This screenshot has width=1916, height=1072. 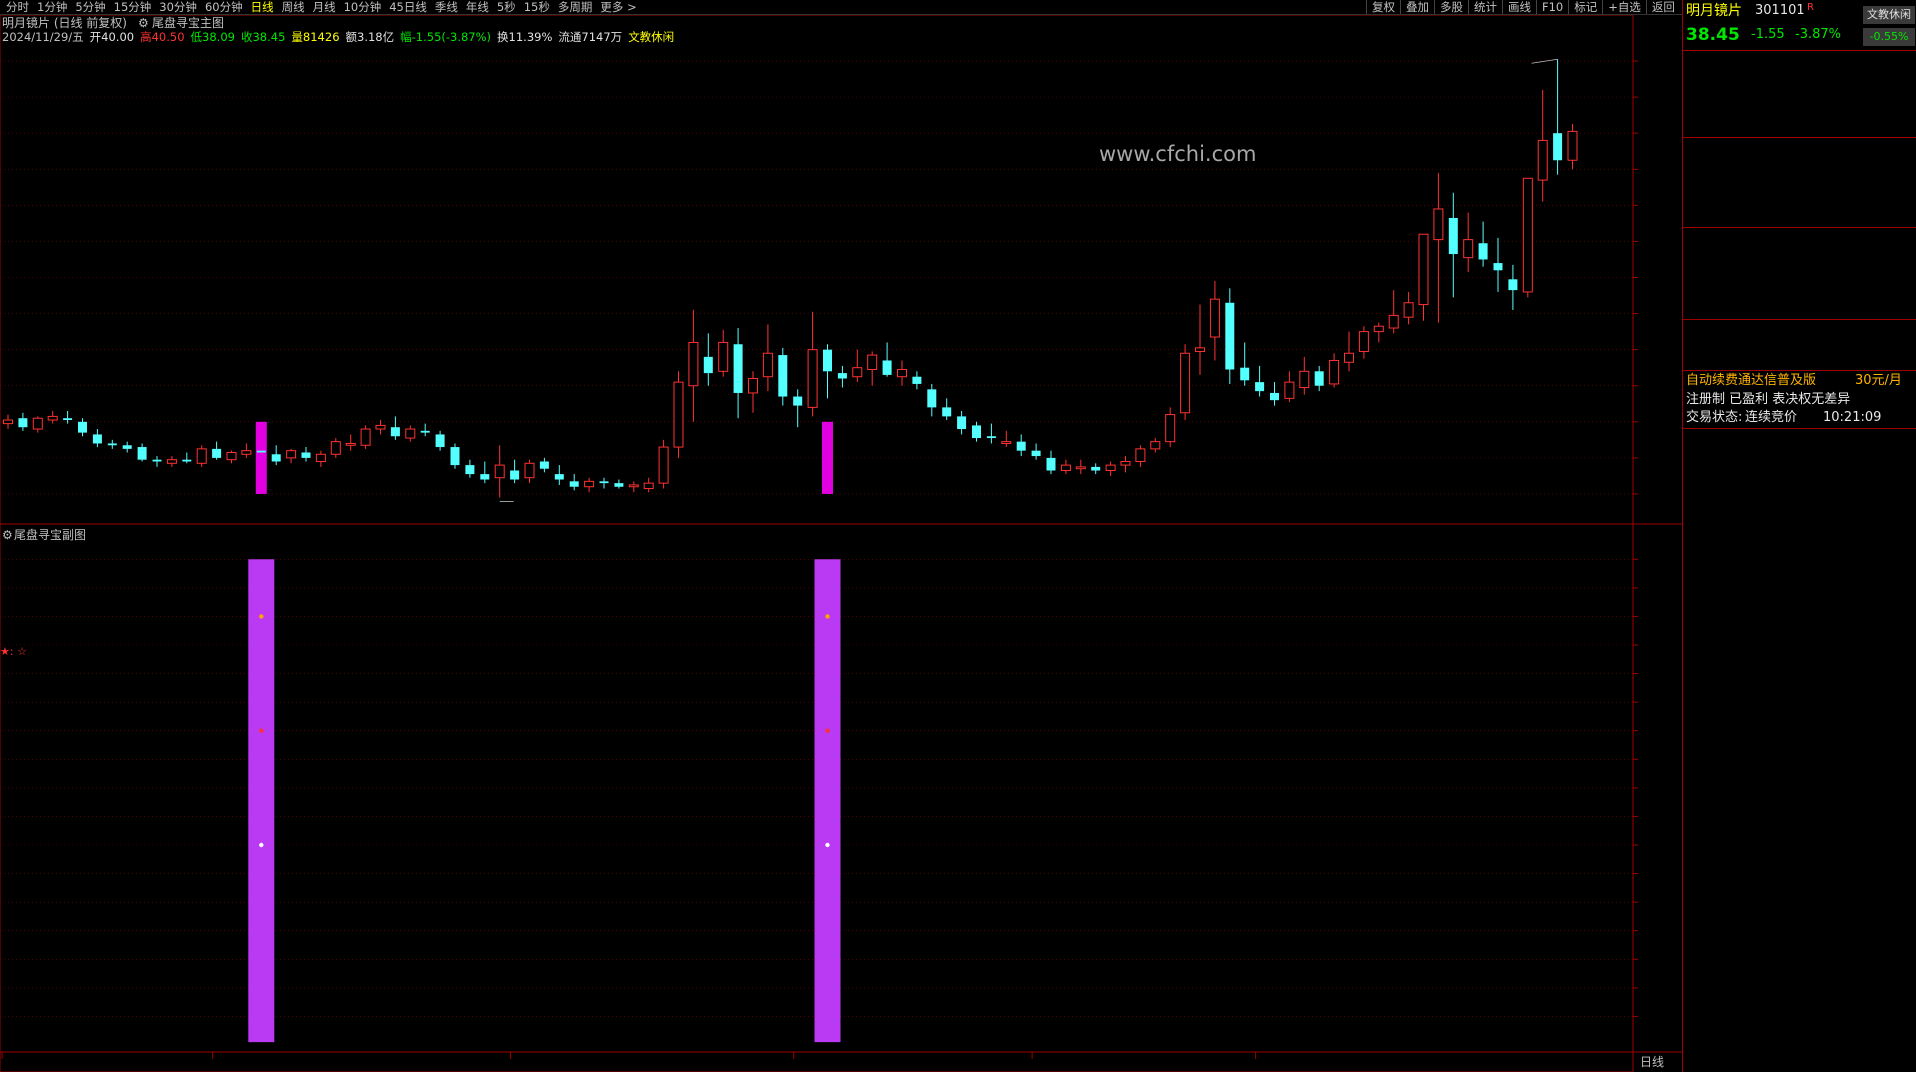 I want to click on industry-badge: 文教休闲, so click(x=1889, y=15).